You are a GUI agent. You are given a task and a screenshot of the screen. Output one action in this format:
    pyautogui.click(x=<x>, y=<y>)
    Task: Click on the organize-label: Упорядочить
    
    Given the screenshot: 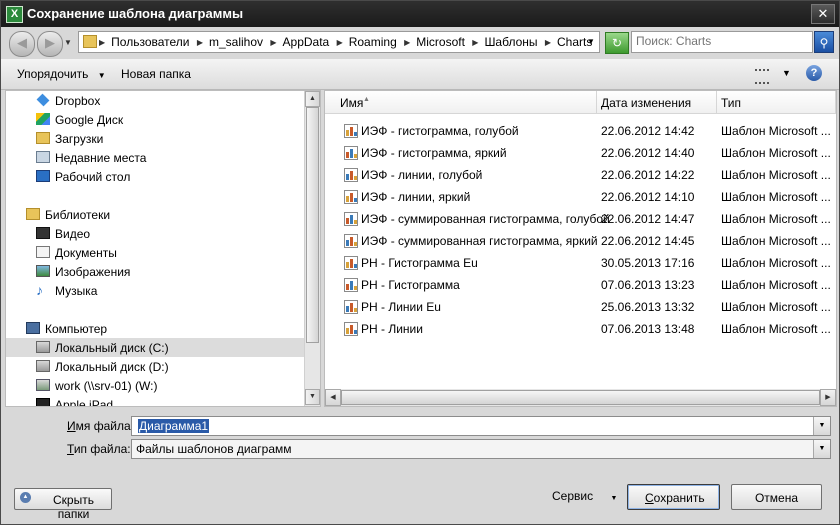 What is the action you would take?
    pyautogui.click(x=53, y=74)
    